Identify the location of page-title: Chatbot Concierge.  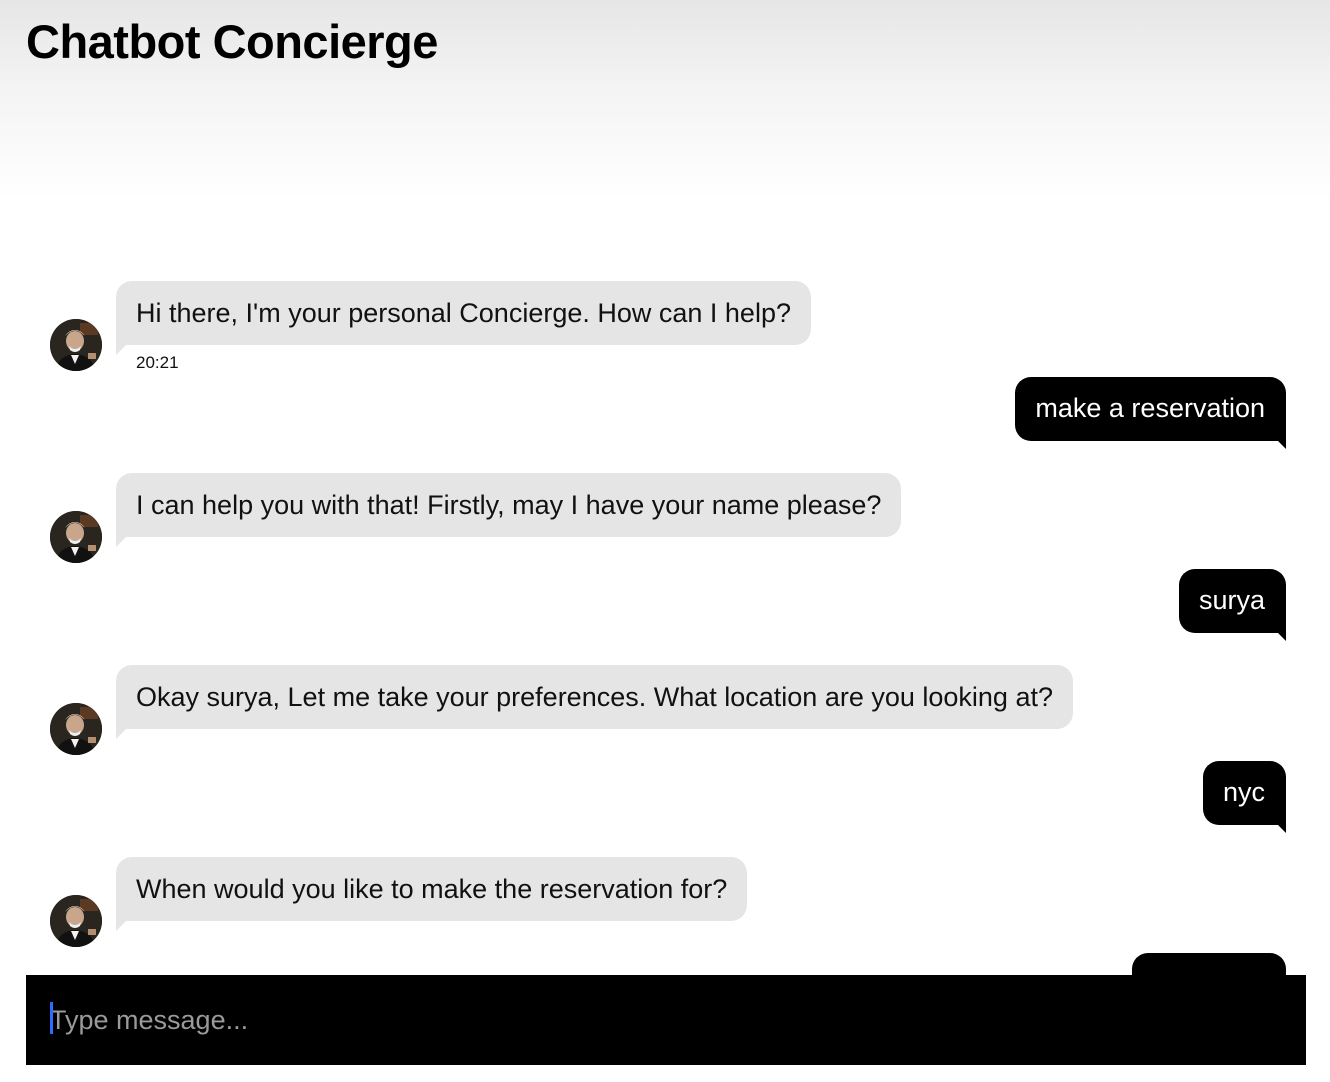
(232, 41).